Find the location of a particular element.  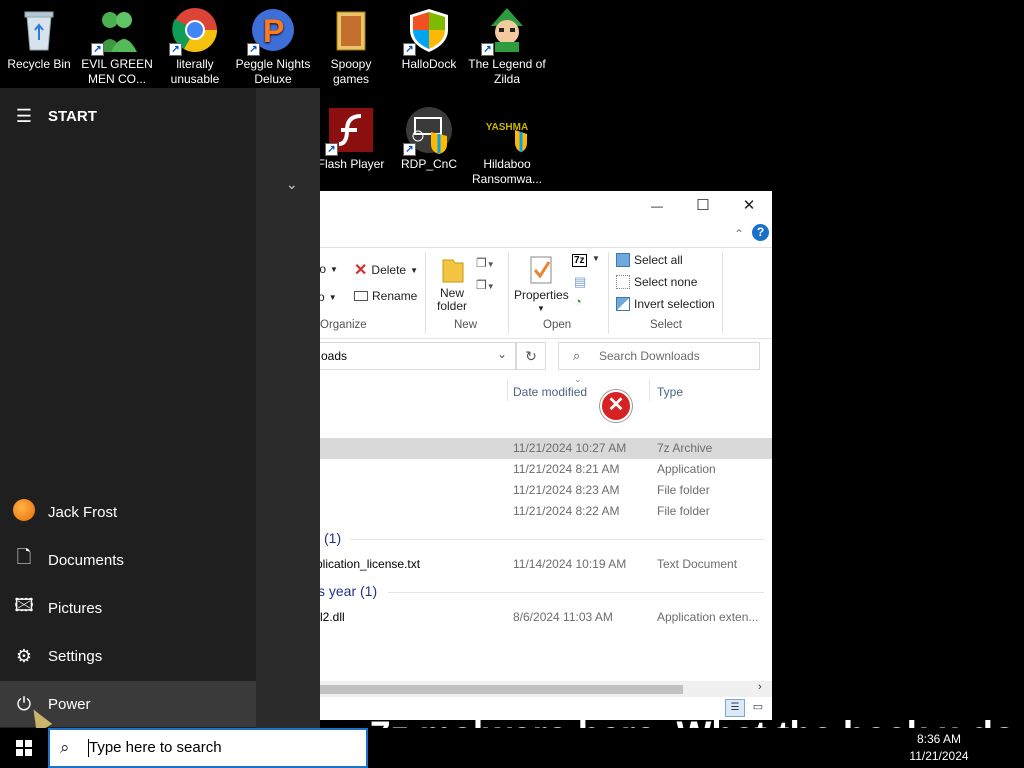

select-all-icon is located at coordinates (623, 260).